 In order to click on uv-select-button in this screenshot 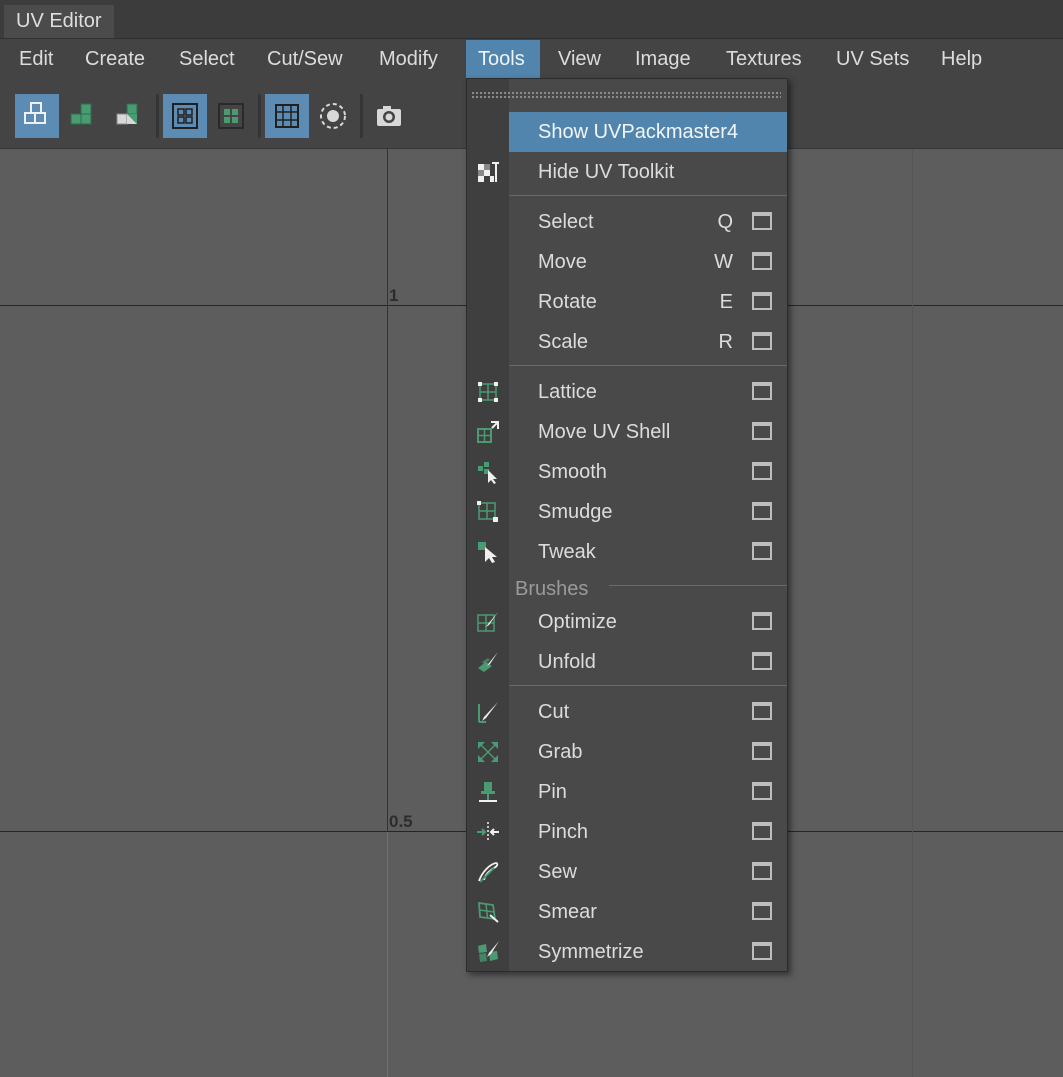, I will do `click(83, 116)`.